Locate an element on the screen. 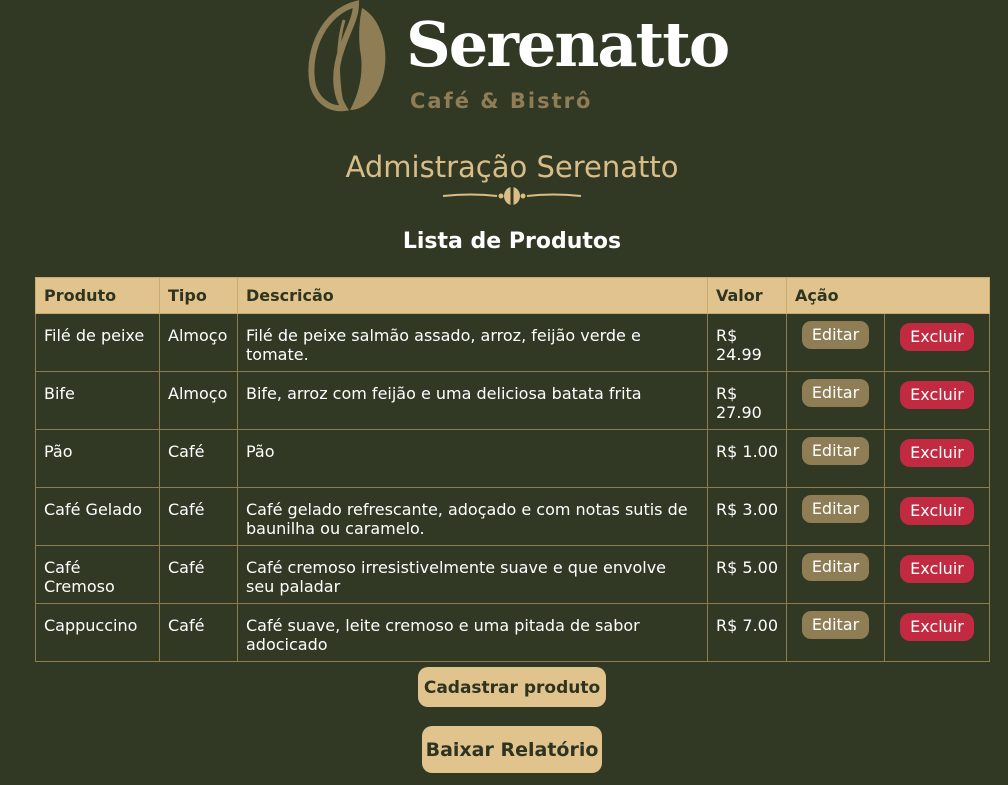 This screenshot has width=1008, height=785. cell-descricao: Pão is located at coordinates (472, 458).